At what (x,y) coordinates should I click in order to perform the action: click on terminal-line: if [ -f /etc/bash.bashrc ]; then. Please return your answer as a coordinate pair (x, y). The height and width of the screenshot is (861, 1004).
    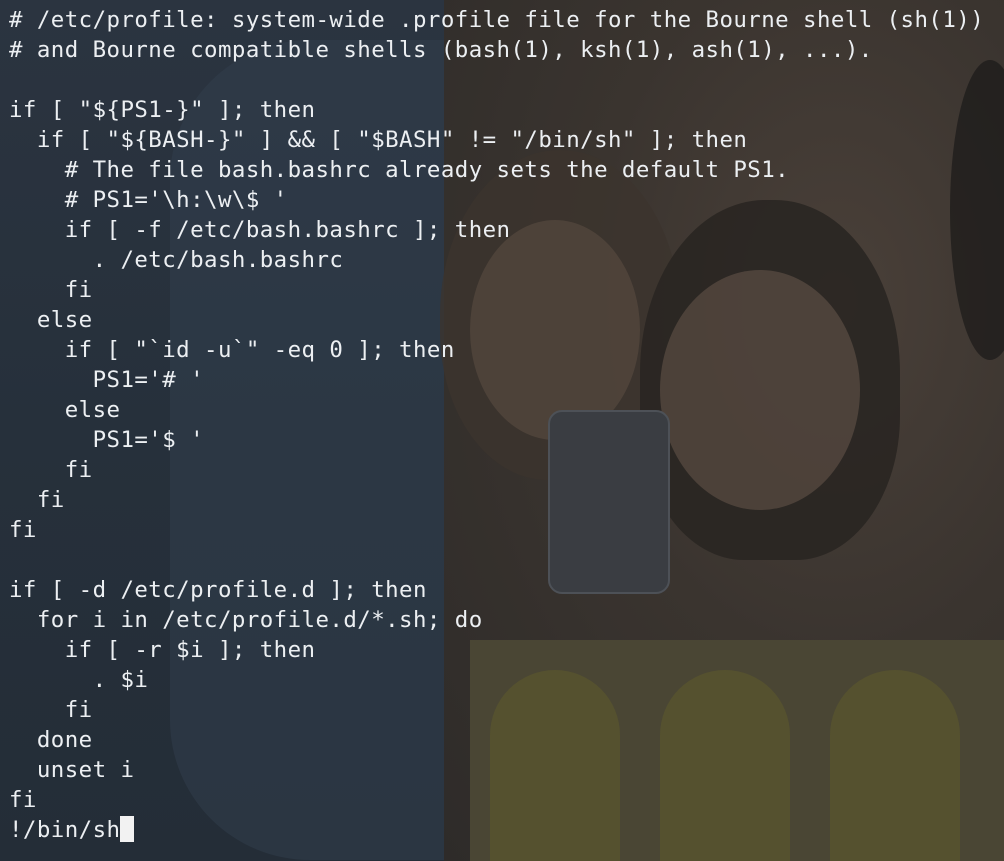
    Looking at the image, I should click on (260, 230).